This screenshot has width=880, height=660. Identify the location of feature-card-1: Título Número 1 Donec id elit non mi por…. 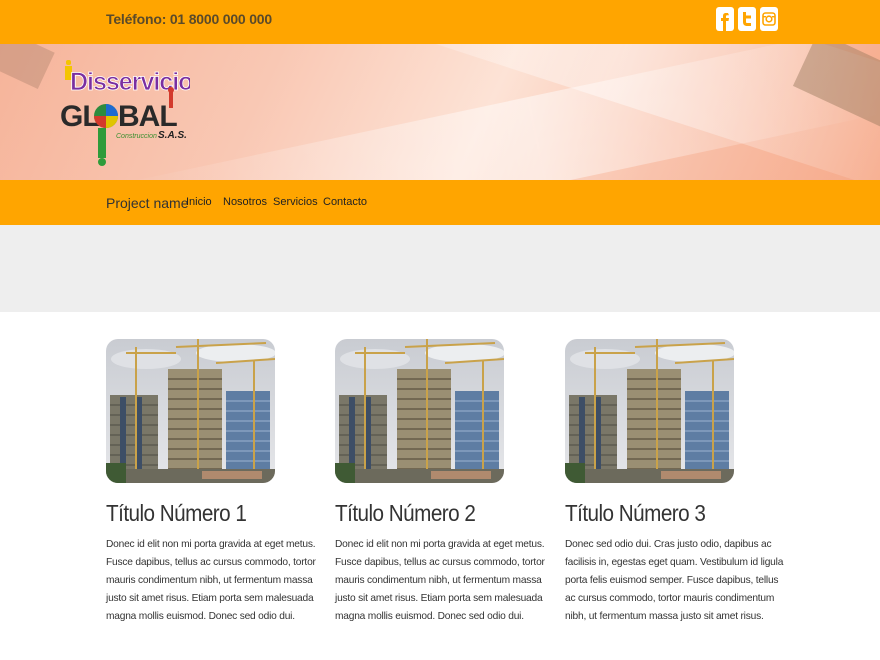
(217, 482).